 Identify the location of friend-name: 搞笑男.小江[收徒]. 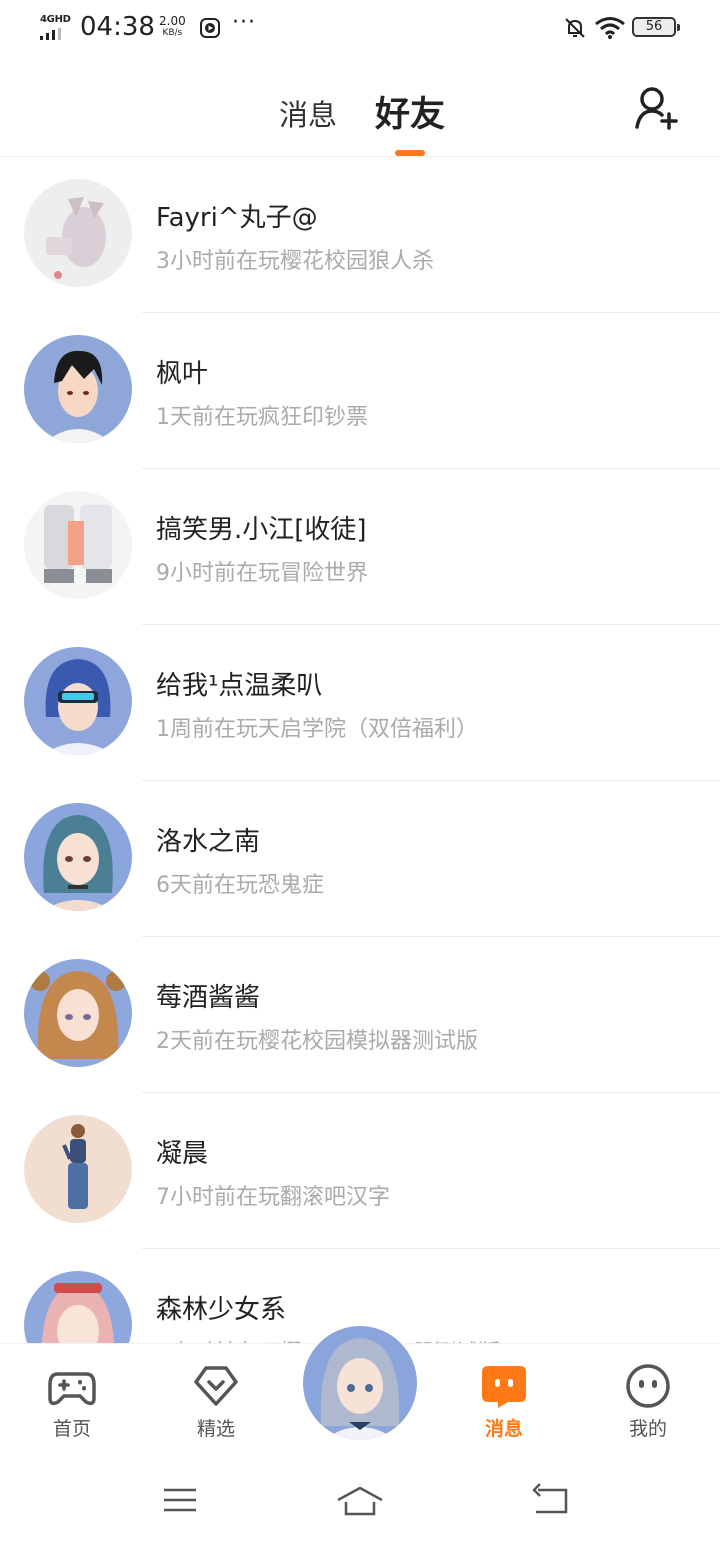
(261, 530).